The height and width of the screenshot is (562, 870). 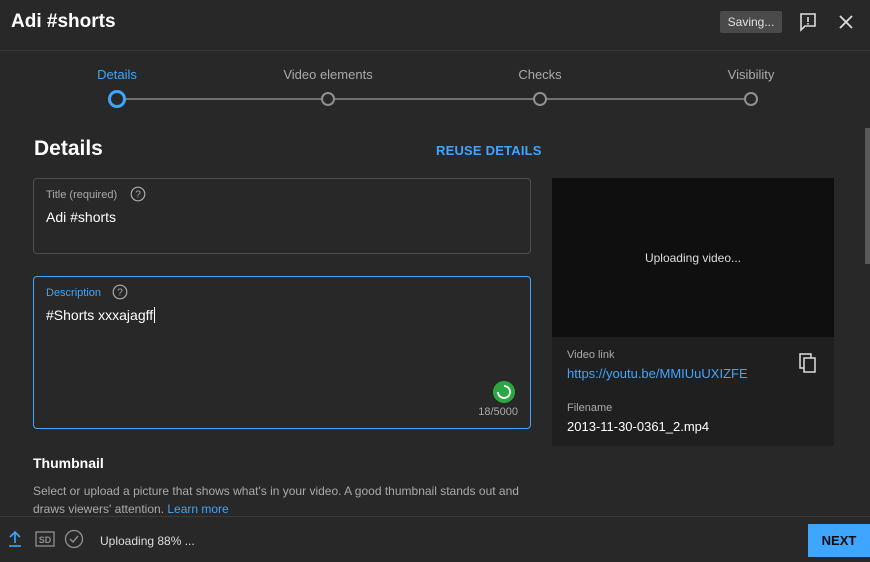 What do you see at coordinates (751, 99) in the screenshot?
I see `step-dot-visibility` at bounding box center [751, 99].